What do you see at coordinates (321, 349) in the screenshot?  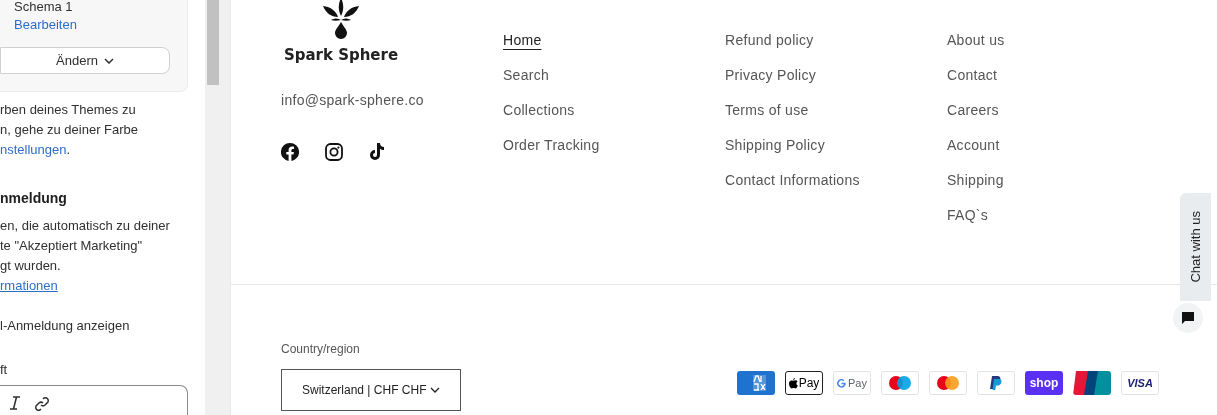 I see `country-label: Country/region` at bounding box center [321, 349].